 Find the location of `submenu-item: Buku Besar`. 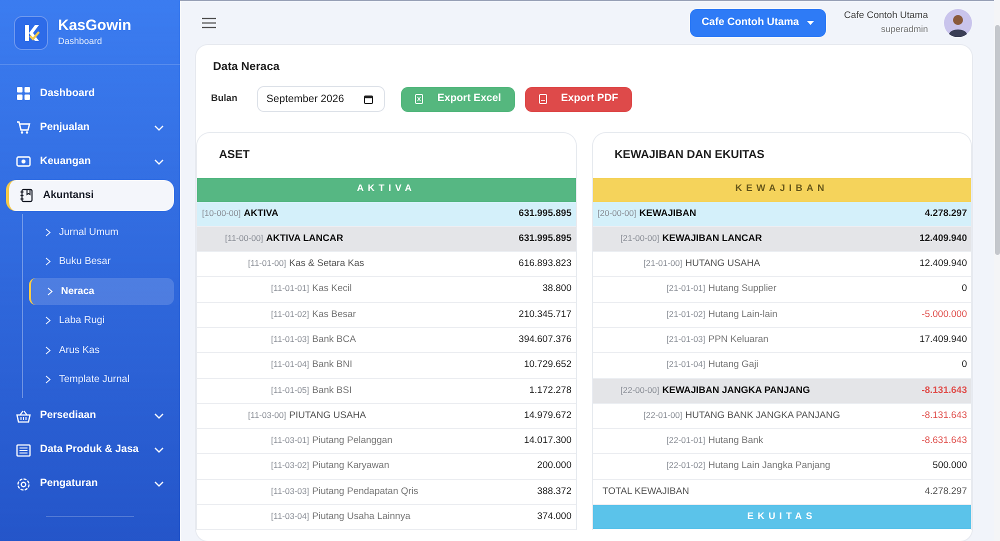

submenu-item: Buku Besar is located at coordinates (101, 261).